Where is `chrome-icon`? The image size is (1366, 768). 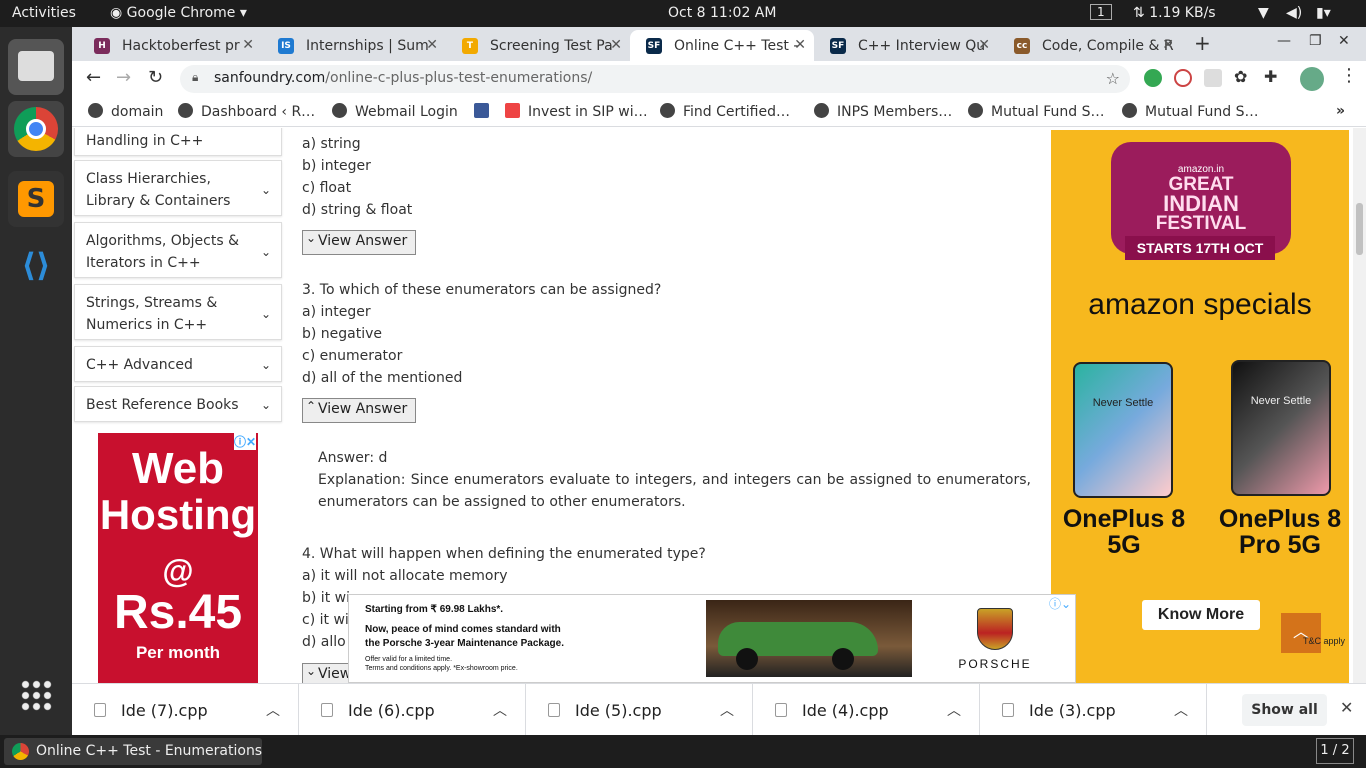
chrome-icon is located at coordinates (36, 129).